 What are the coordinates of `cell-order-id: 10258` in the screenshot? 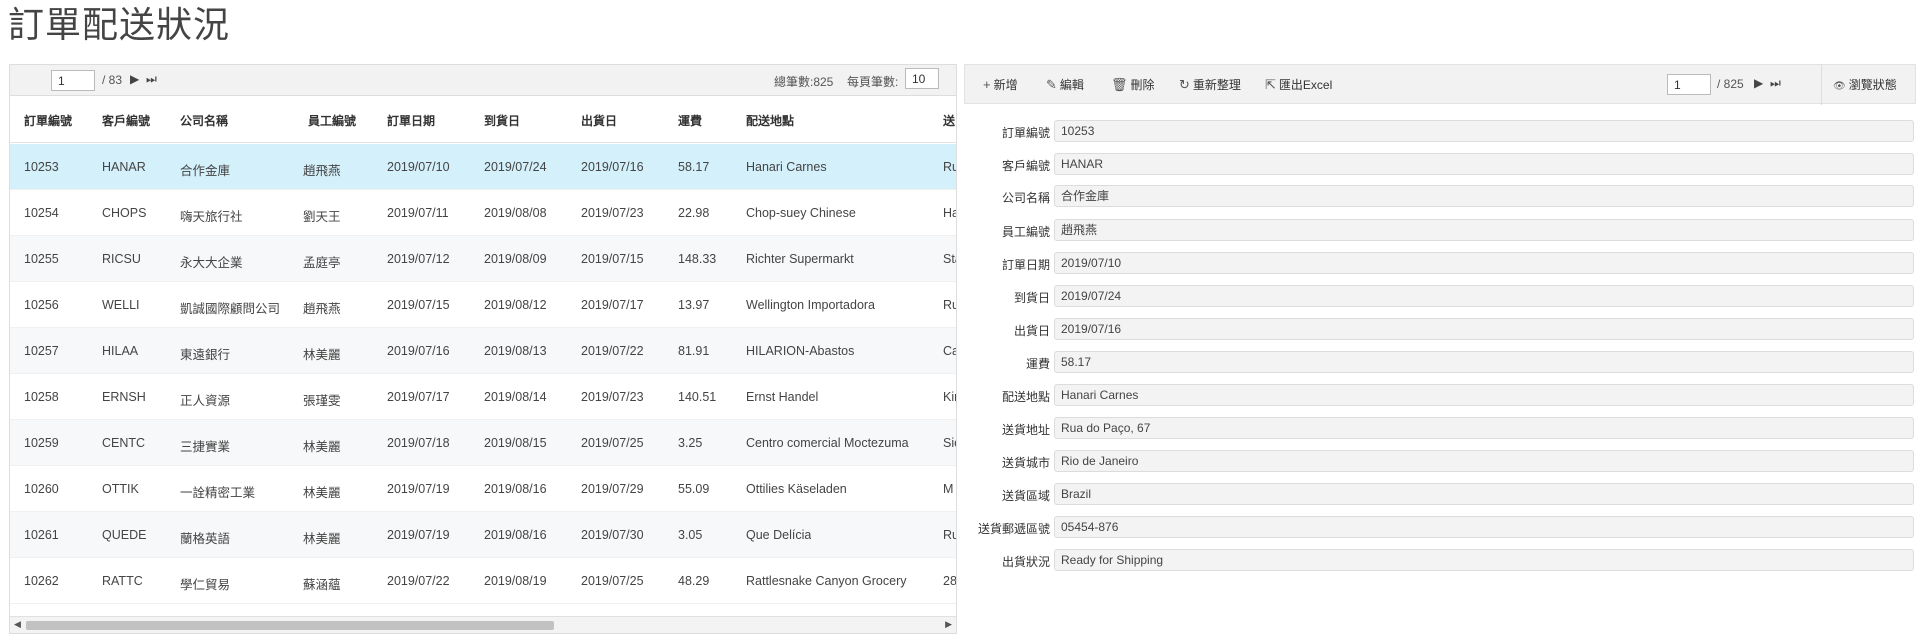 It's located at (41, 397).